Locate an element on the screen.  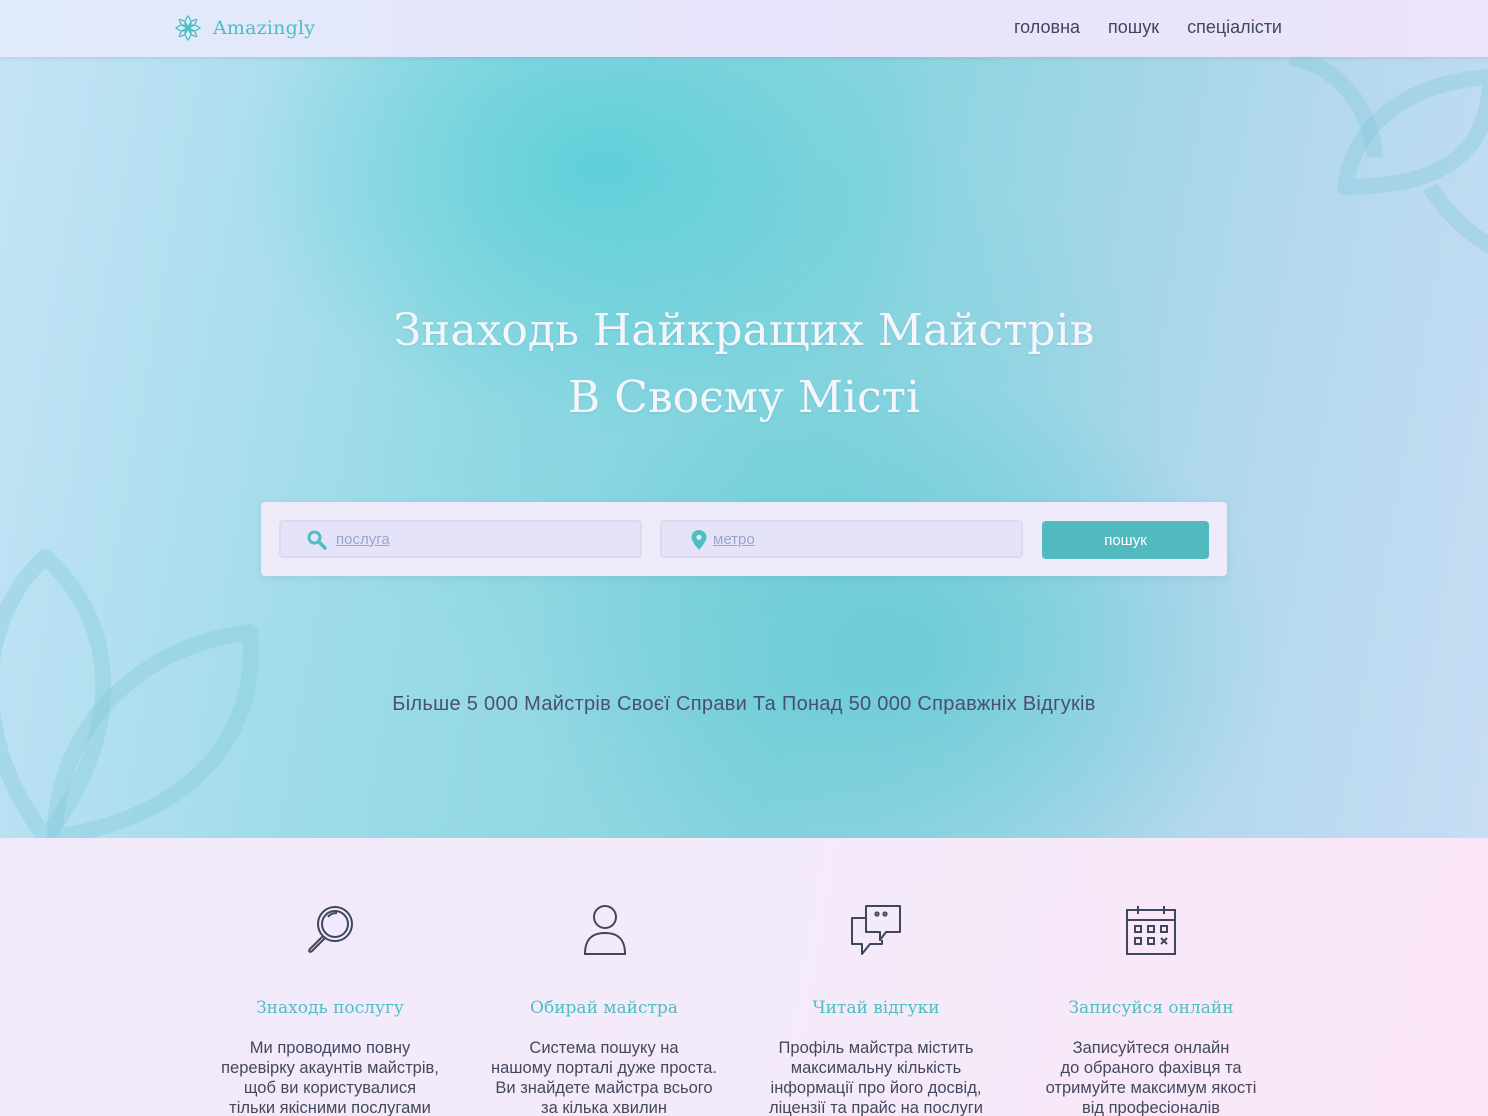
user-icon is located at coordinates (605, 930).